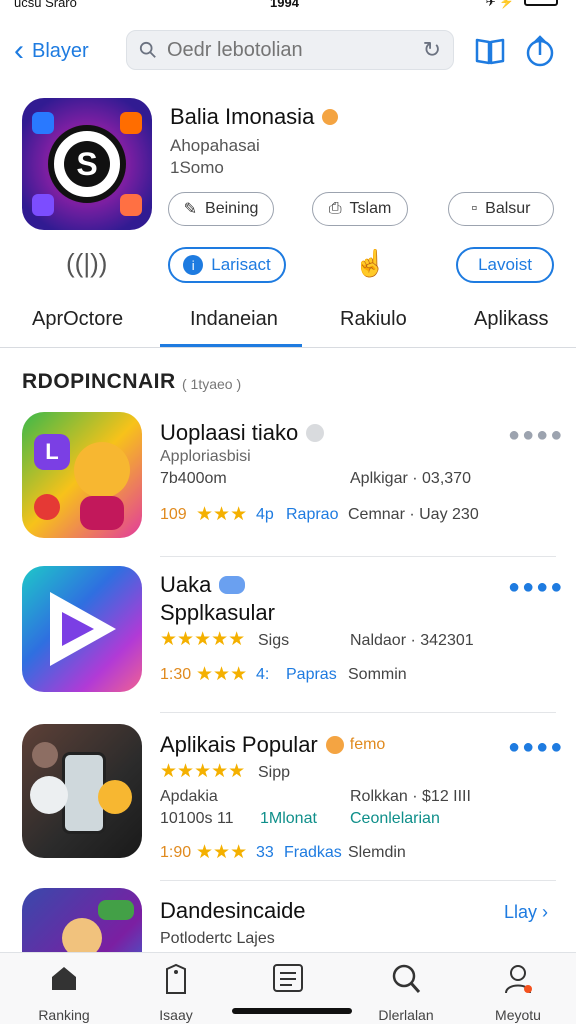  What do you see at coordinates (47, 507) in the screenshot?
I see `play-badge-icon` at bounding box center [47, 507].